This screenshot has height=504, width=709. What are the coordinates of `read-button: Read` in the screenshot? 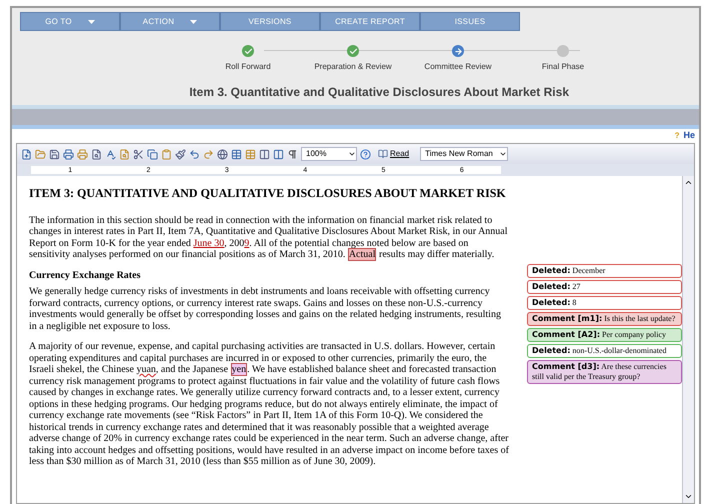 It's located at (394, 154).